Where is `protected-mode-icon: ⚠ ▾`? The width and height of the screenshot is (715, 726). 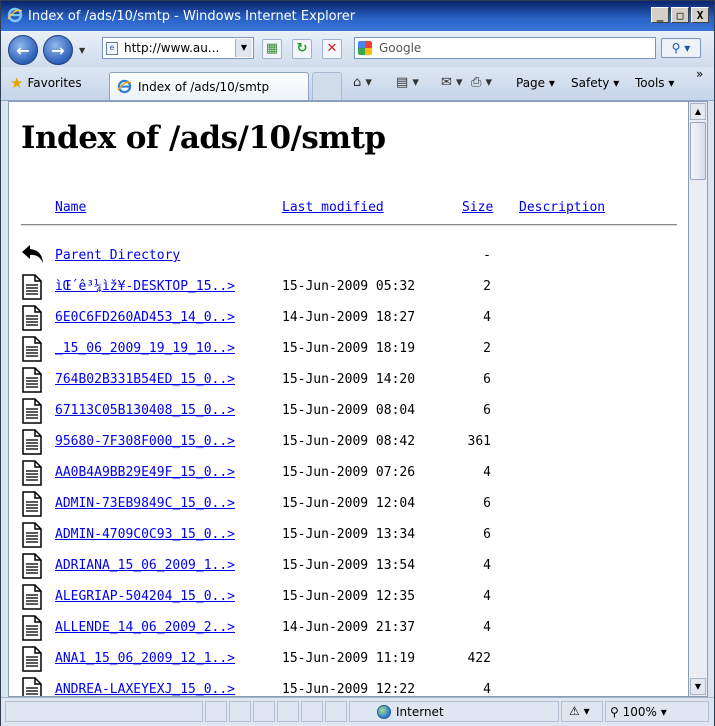 protected-mode-icon: ⚠ ▾ is located at coordinates (579, 711).